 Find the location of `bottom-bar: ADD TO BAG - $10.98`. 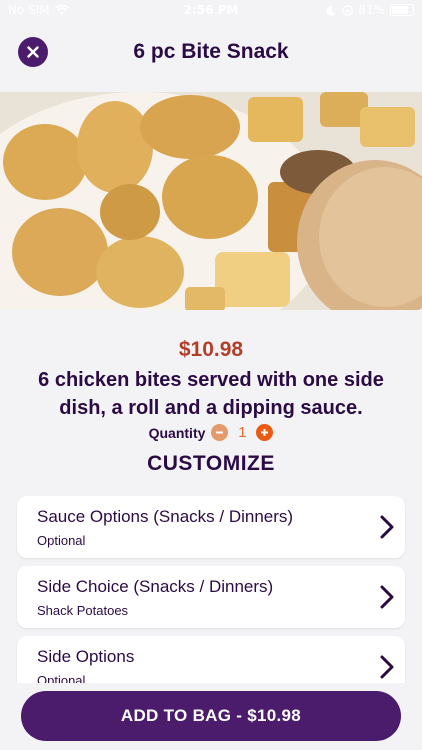

bottom-bar: ADD TO BAG - $10.98 is located at coordinates (211, 716).